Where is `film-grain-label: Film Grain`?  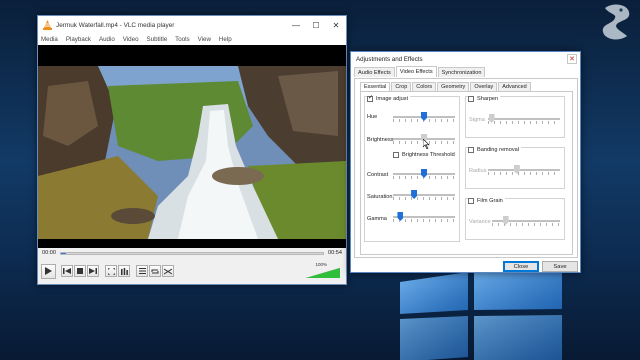 film-grain-label: Film Grain is located at coordinates (490, 201).